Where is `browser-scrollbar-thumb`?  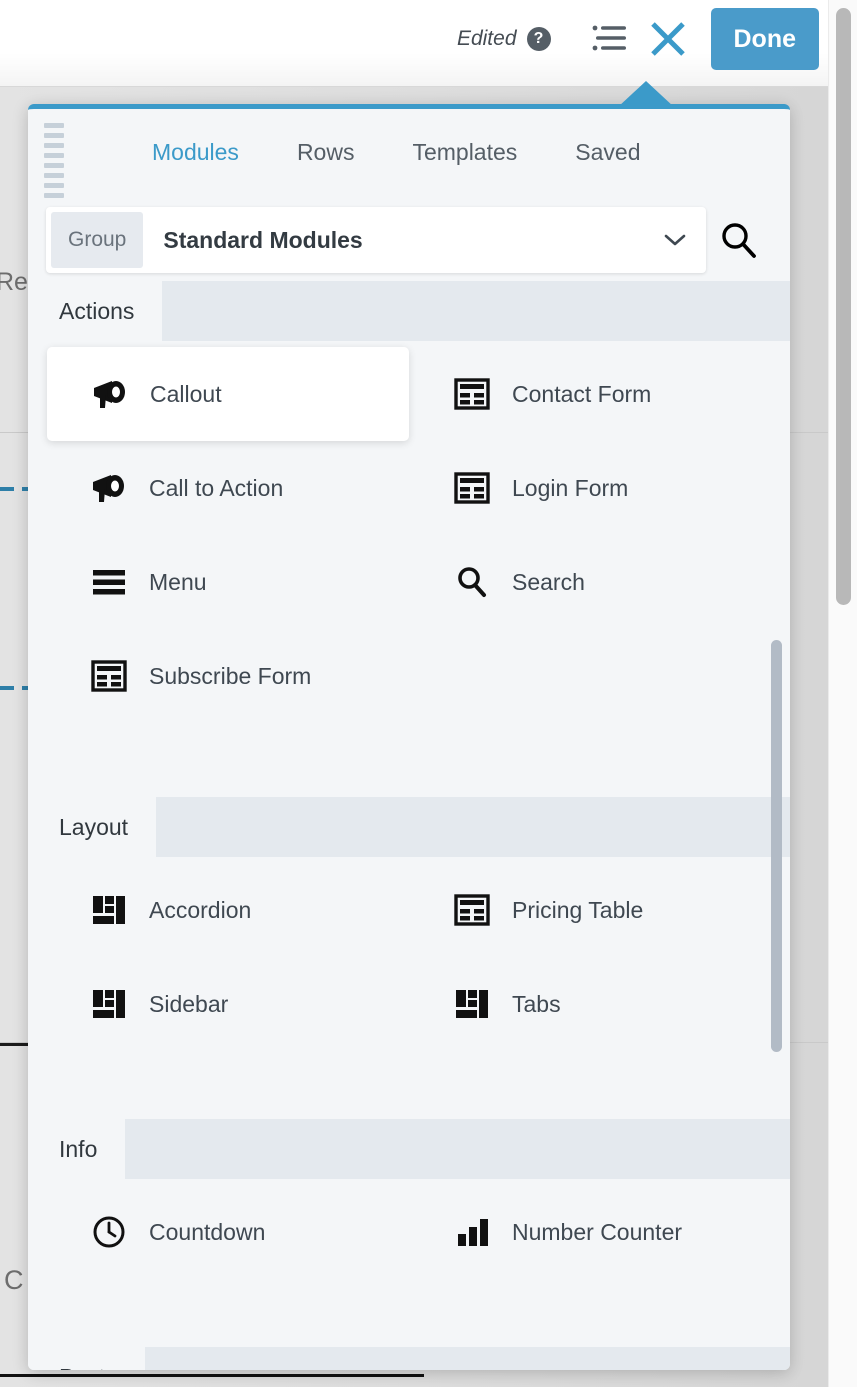
browser-scrollbar-thumb is located at coordinates (843, 306).